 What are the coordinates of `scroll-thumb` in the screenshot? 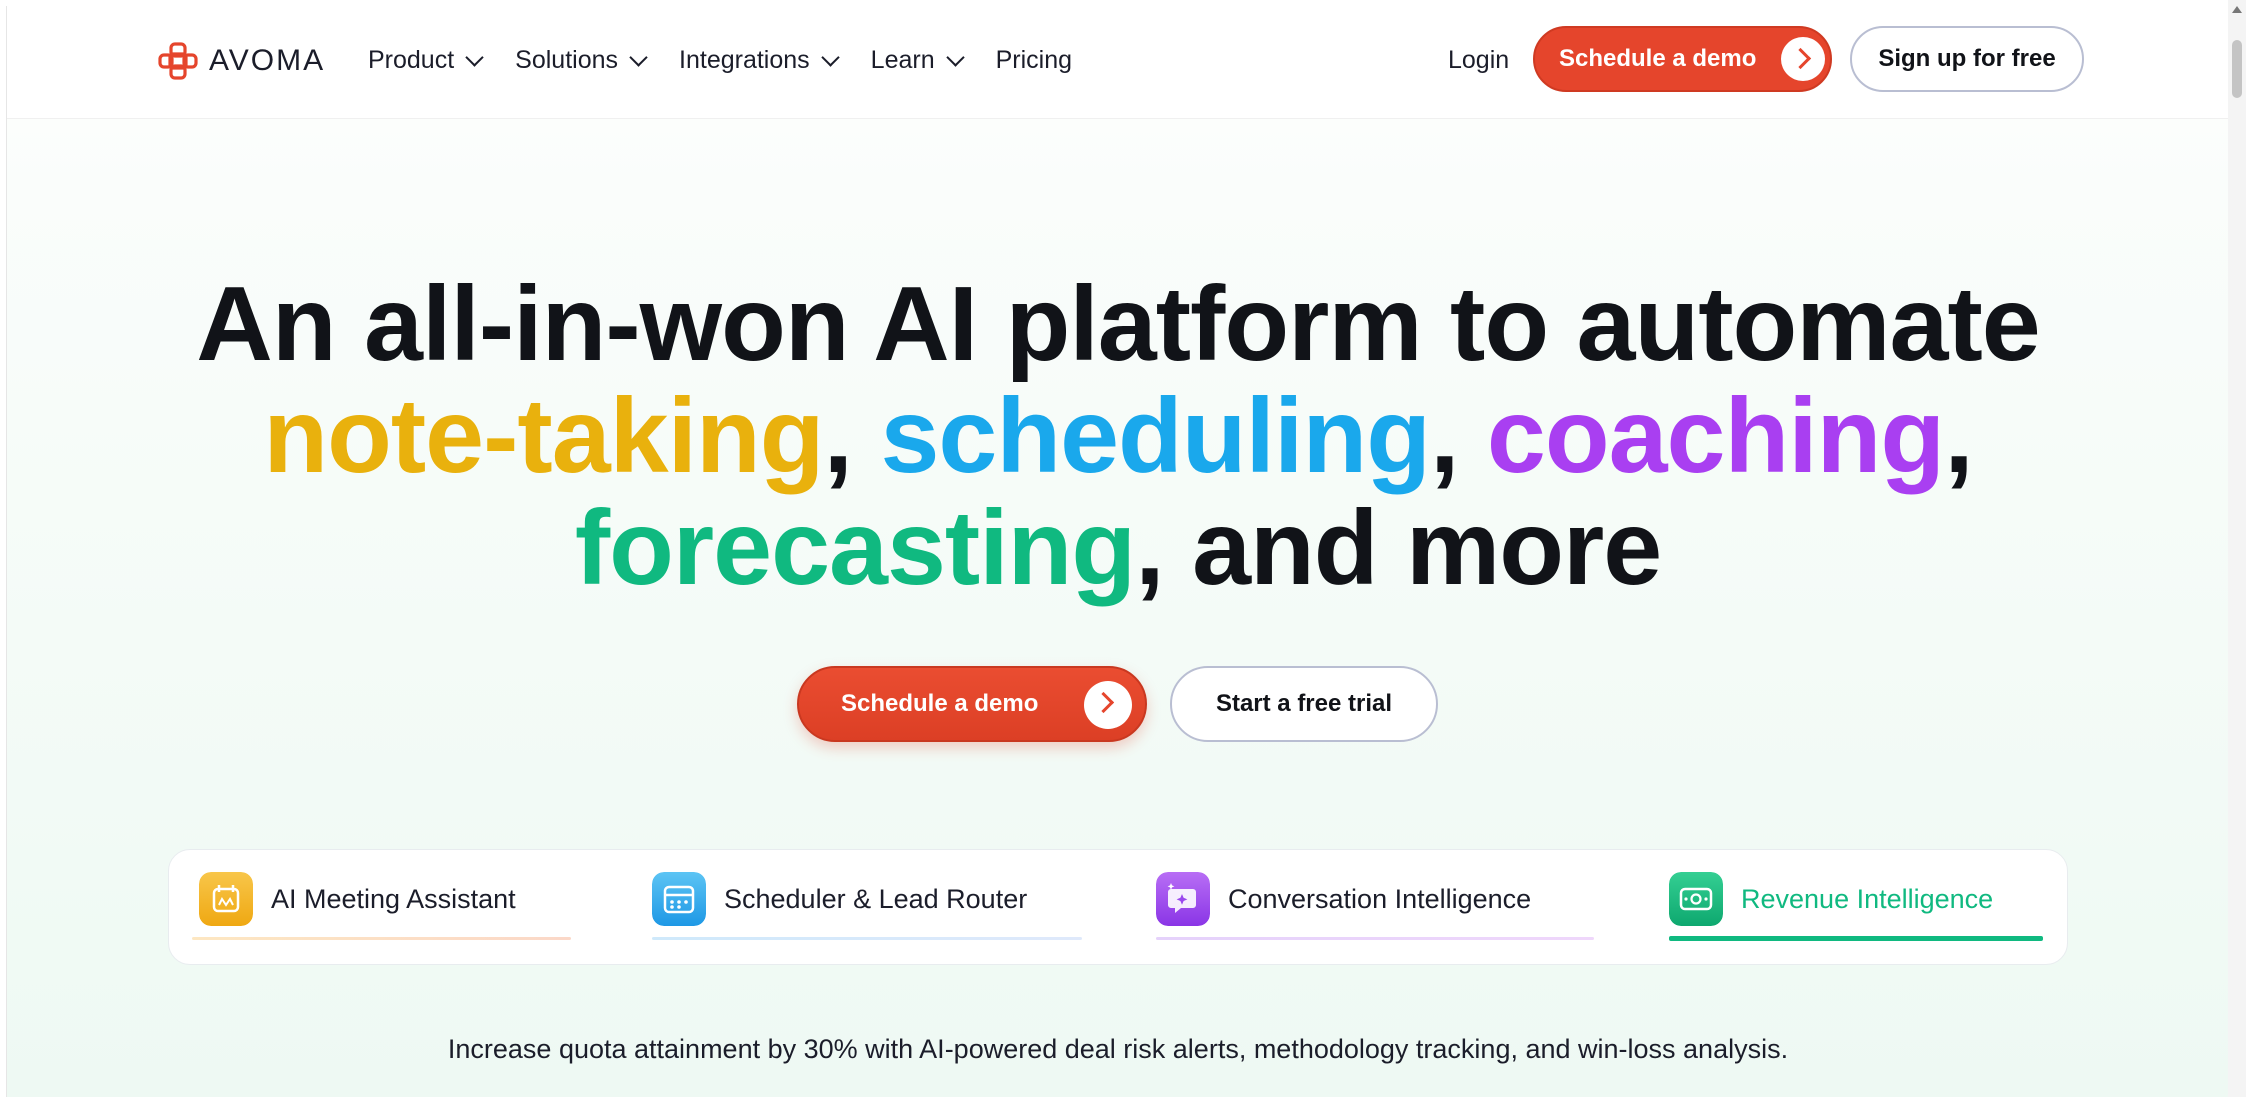 It's located at (2237, 69).